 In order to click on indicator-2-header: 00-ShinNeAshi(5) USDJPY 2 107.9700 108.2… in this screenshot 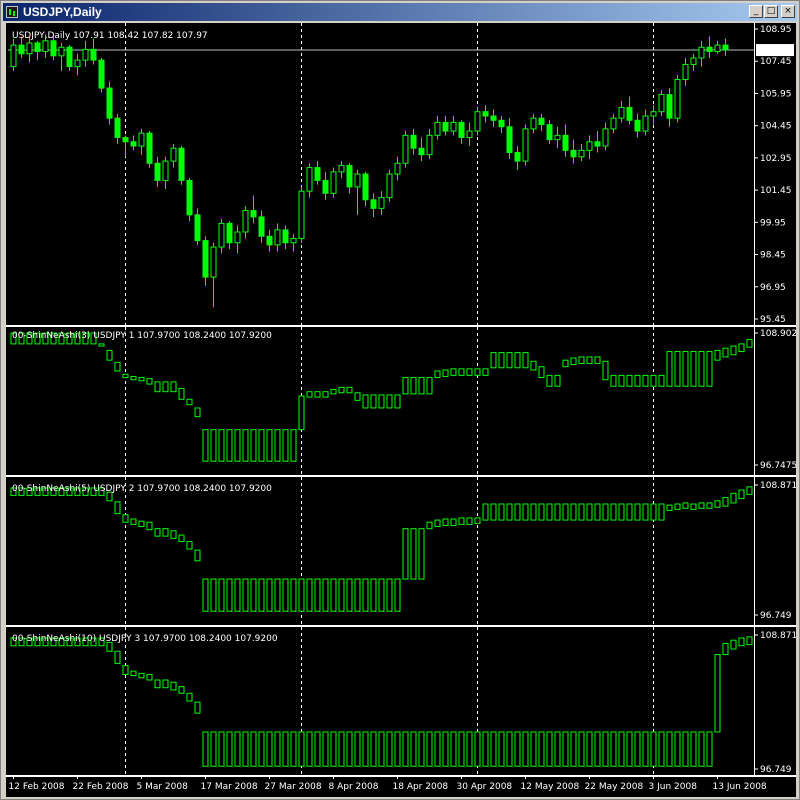, I will do `click(142, 489)`.